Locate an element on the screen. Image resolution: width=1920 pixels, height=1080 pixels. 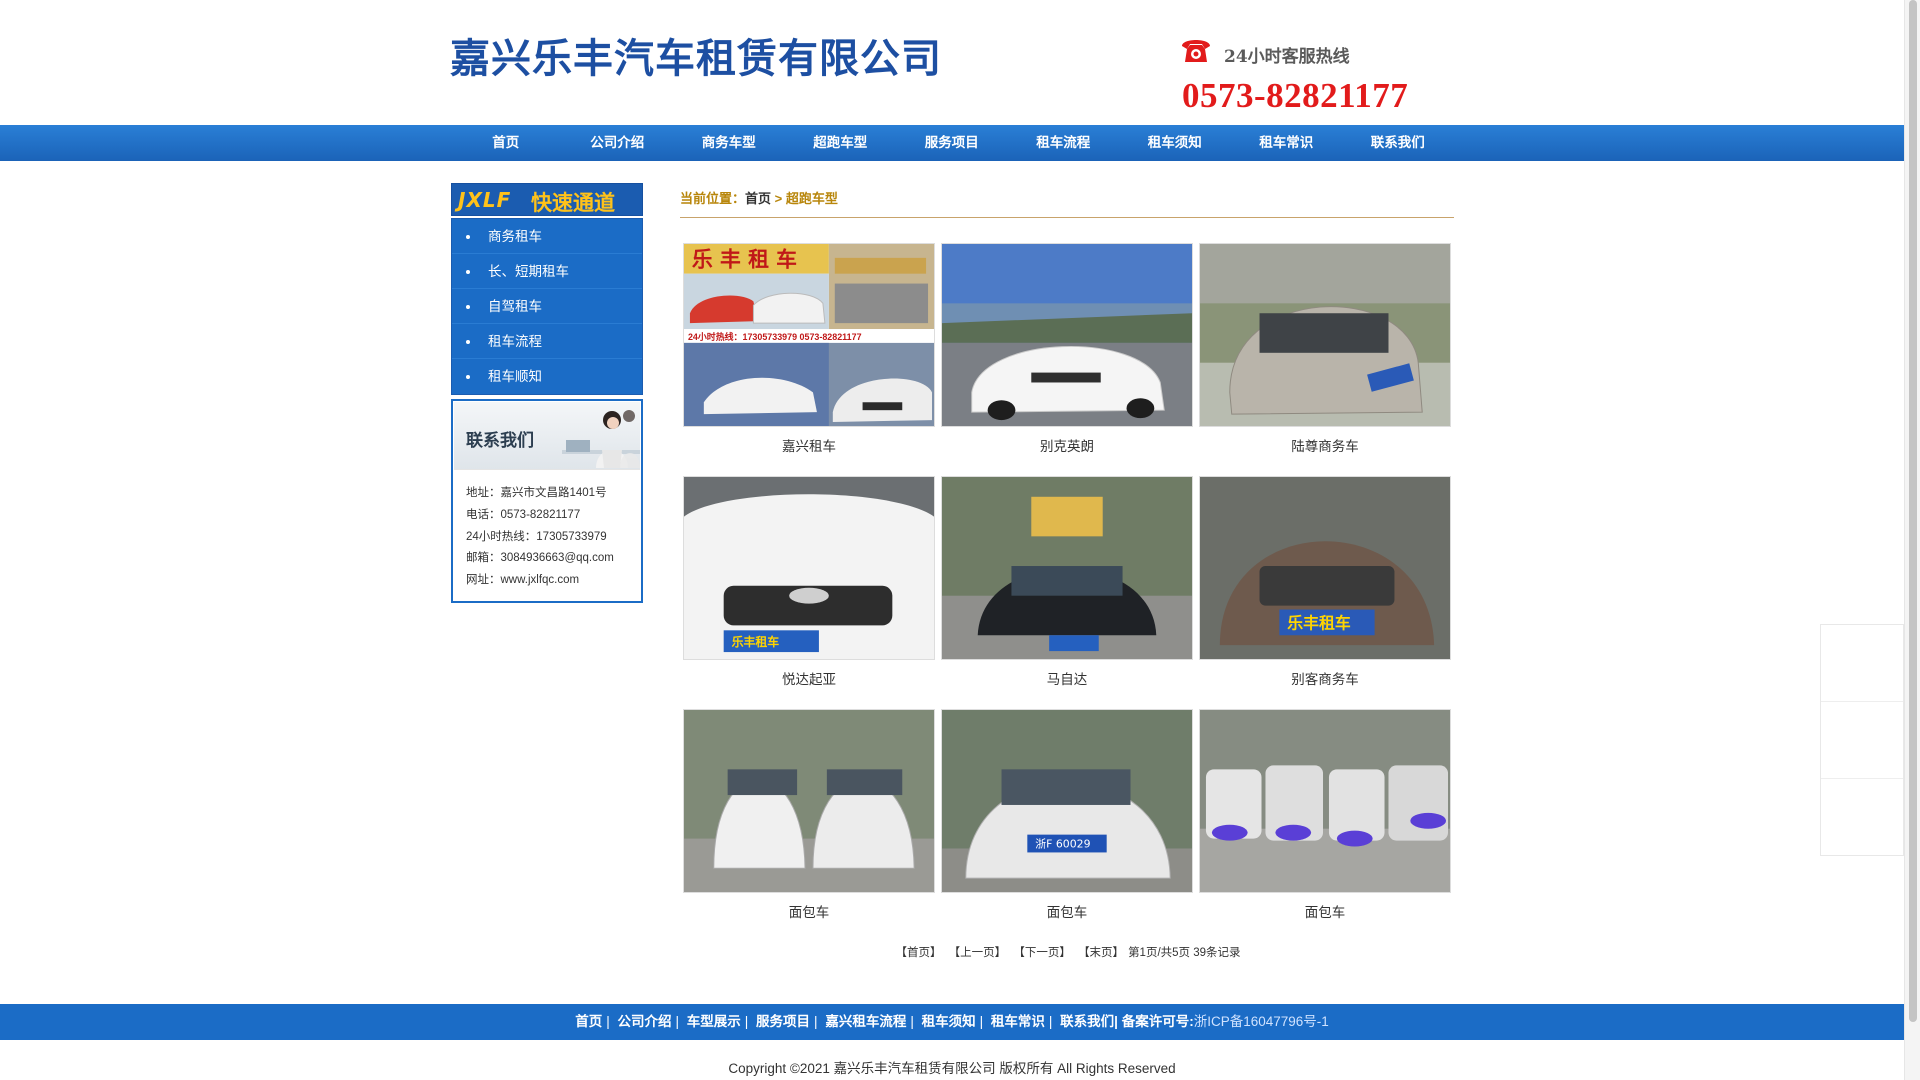
footer-link-process: 嘉兴租车流程 is located at coordinates (865, 1021).